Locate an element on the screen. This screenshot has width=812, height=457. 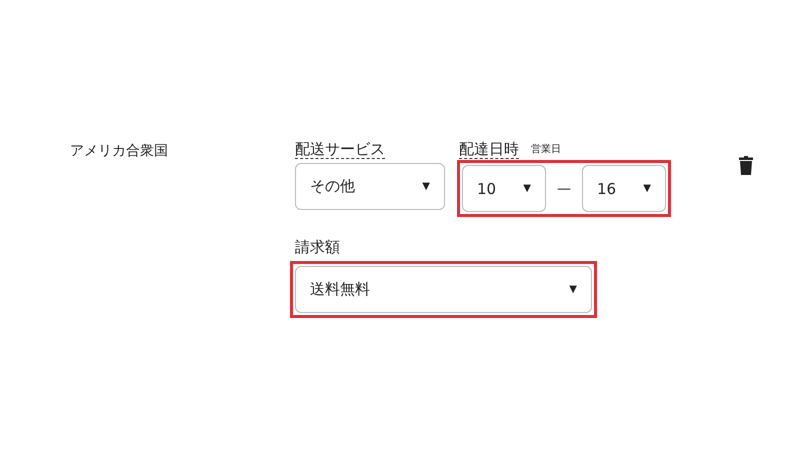
shipping-service-select: その他 ▼ is located at coordinates (370, 186).